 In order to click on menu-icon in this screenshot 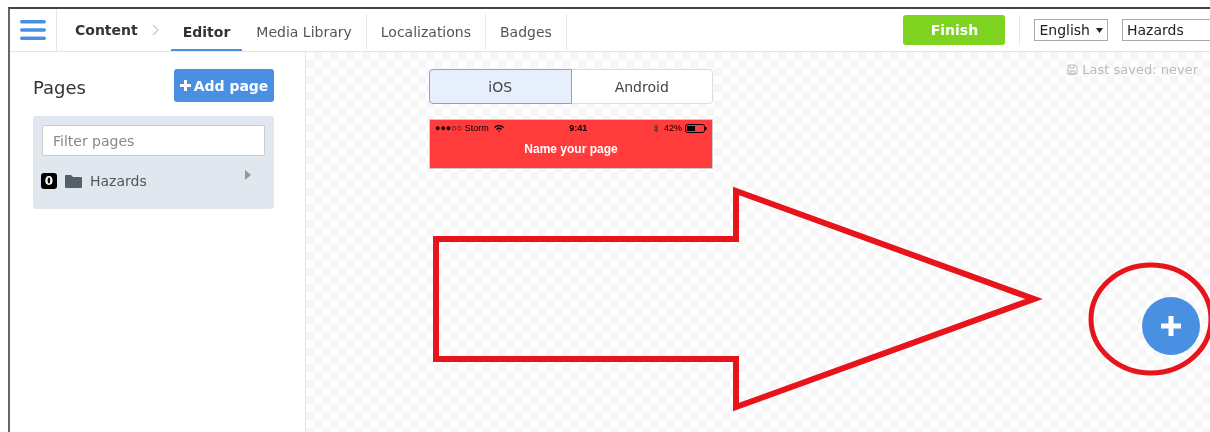, I will do `click(33, 30)`.